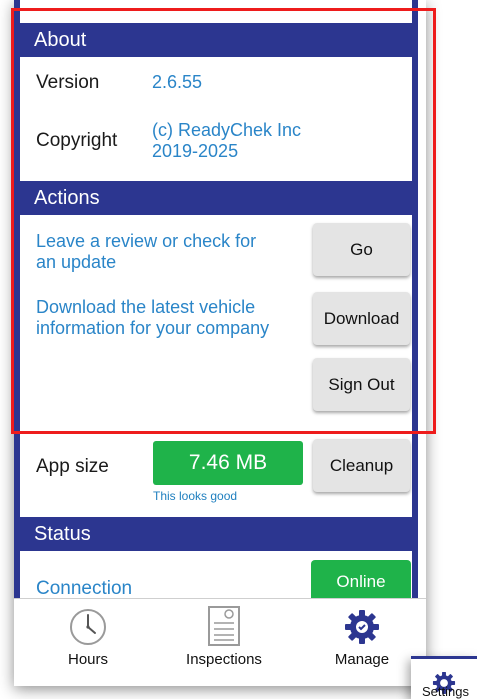 This screenshot has width=477, height=699. I want to click on tab-inspections: Inspections, so click(224, 642).